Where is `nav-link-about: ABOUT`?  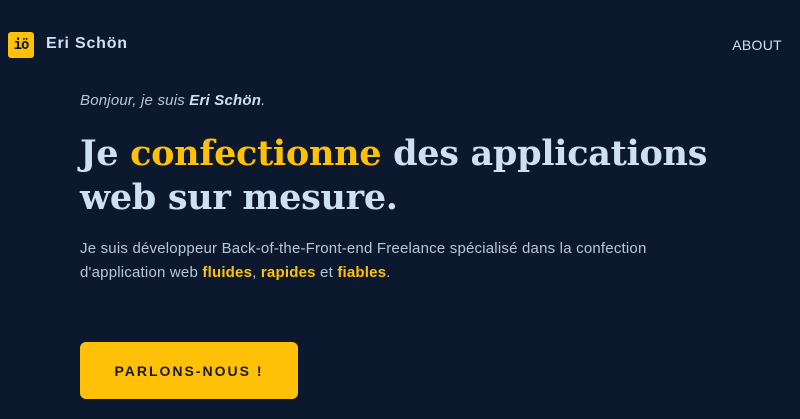 nav-link-about: ABOUT is located at coordinates (757, 45).